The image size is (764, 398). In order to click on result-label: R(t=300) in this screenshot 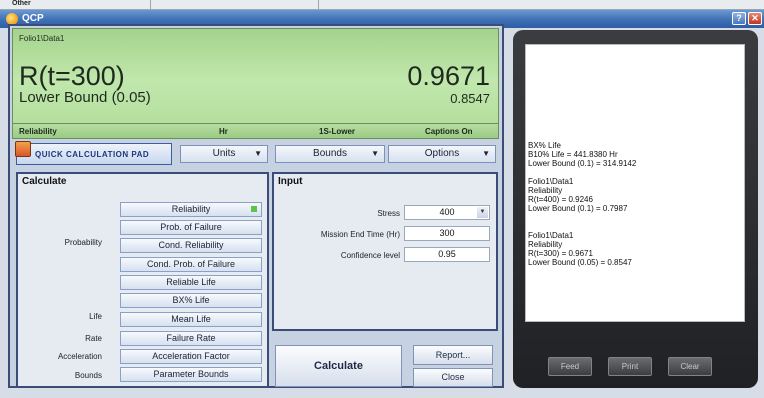, I will do `click(72, 76)`.